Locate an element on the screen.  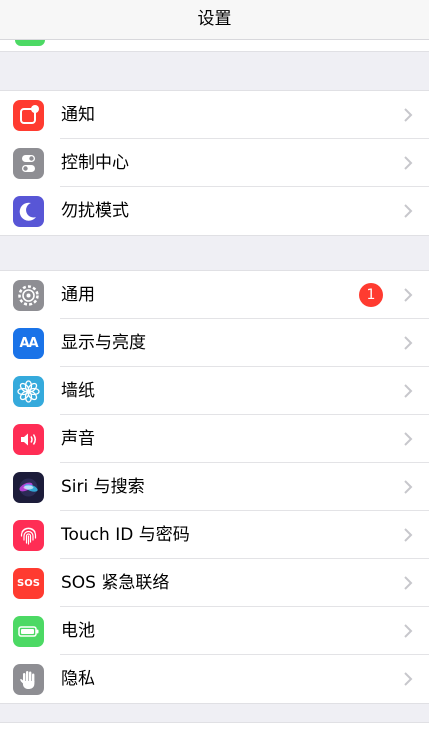
settings-row-emergency-sos: SOS SOS 紧急联络 is located at coordinates (214, 583).